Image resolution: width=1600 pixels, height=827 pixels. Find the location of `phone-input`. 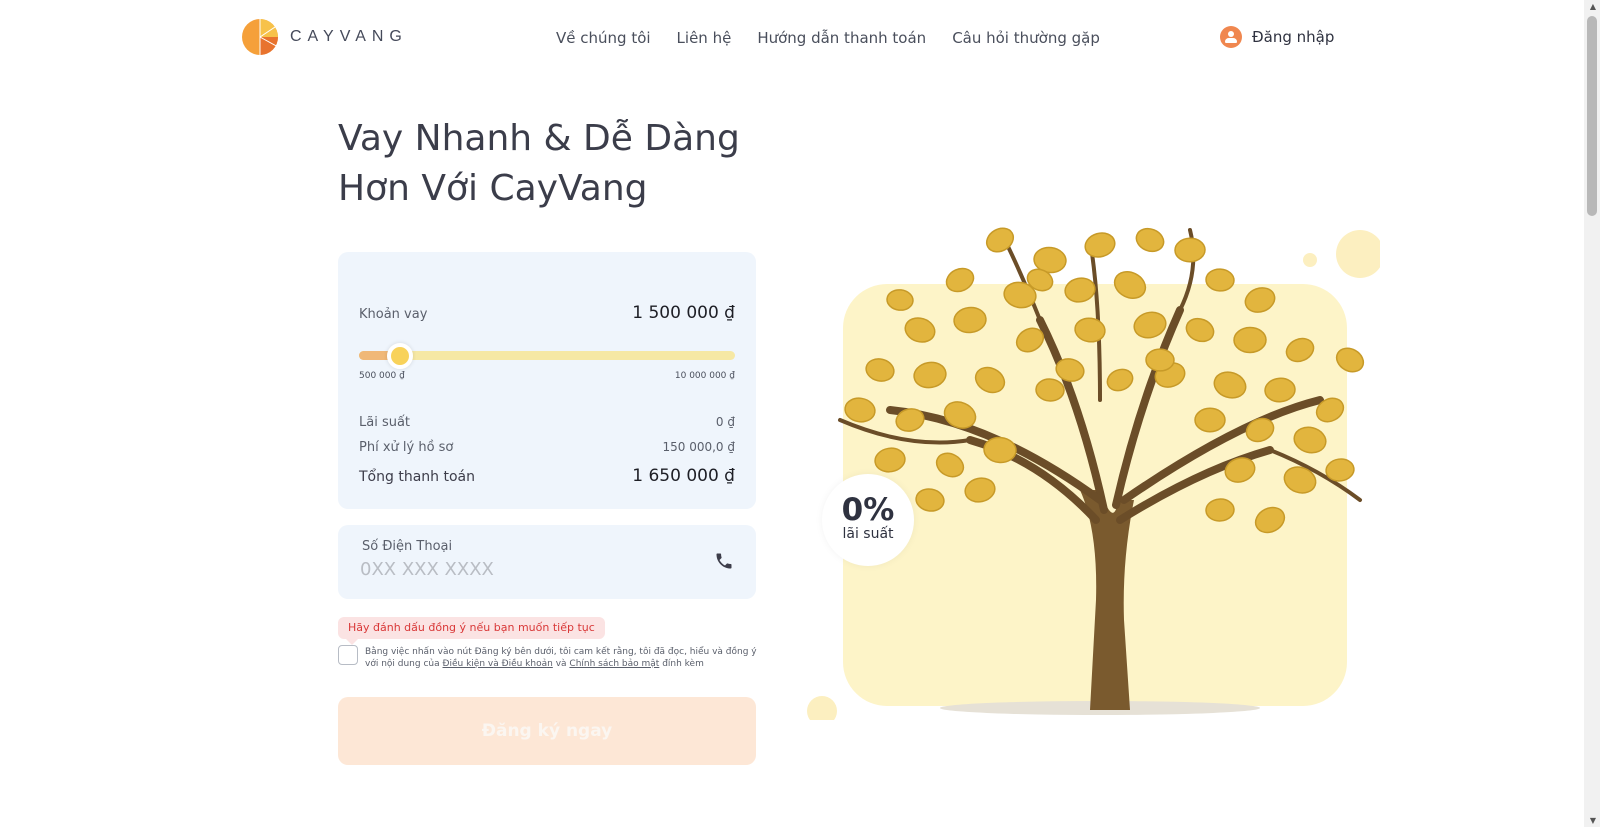

phone-input is located at coordinates (520, 569).